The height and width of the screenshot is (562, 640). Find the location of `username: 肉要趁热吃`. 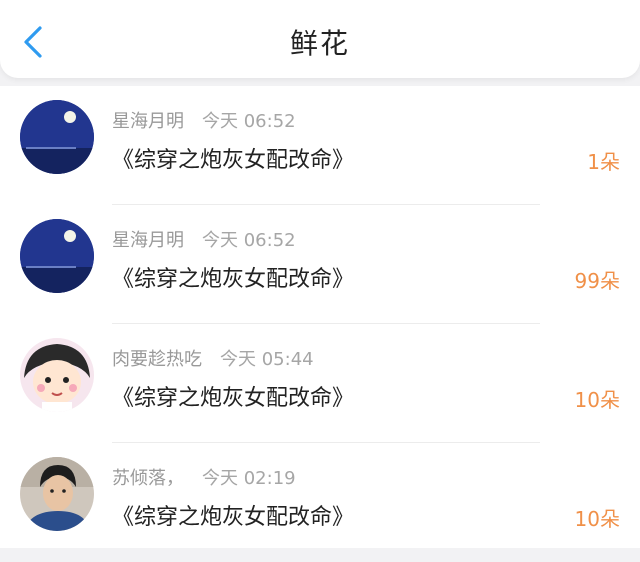

username: 肉要趁热吃 is located at coordinates (157, 359).